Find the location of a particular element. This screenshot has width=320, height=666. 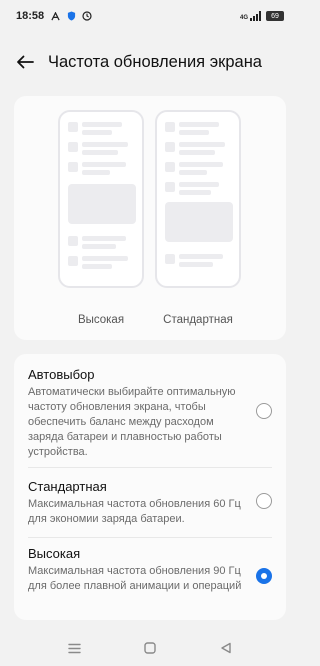

status-left: 18:58 is located at coordinates (54, 16).